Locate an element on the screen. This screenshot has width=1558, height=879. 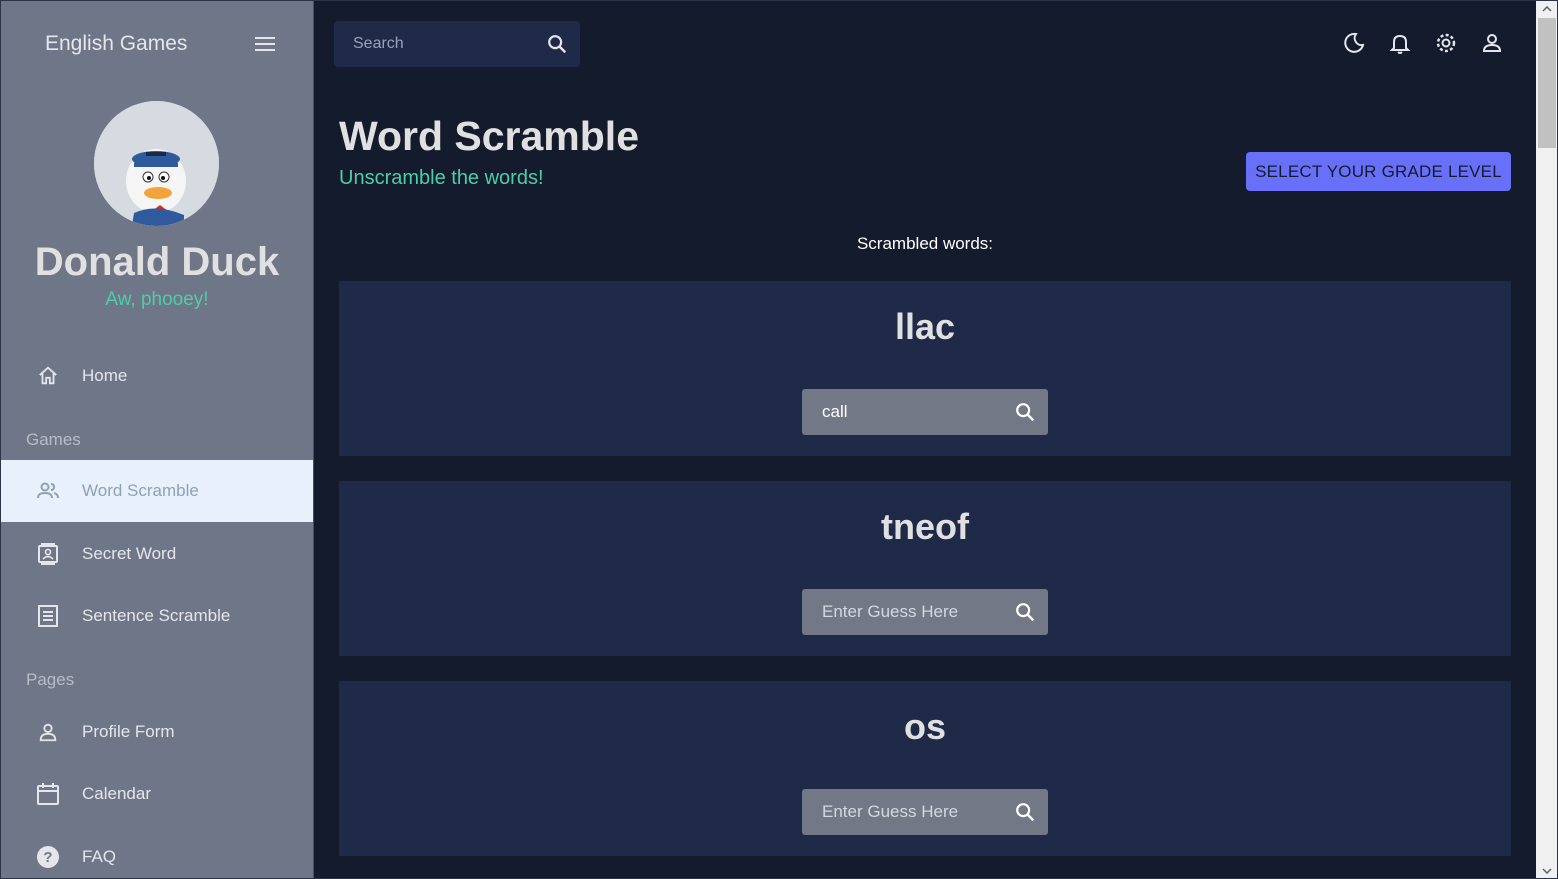
sidebar-item-label: Home is located at coordinates (105, 375).